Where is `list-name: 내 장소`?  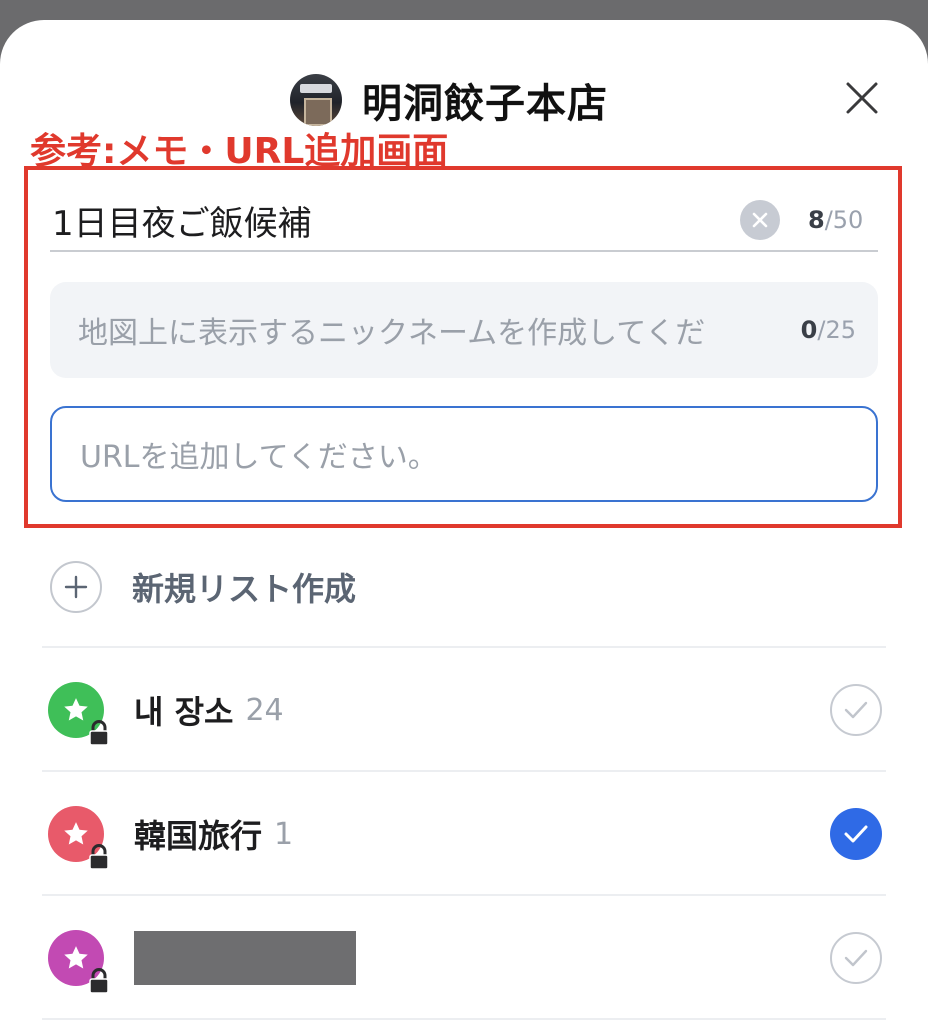 list-name: 내 장소 is located at coordinates (184, 712).